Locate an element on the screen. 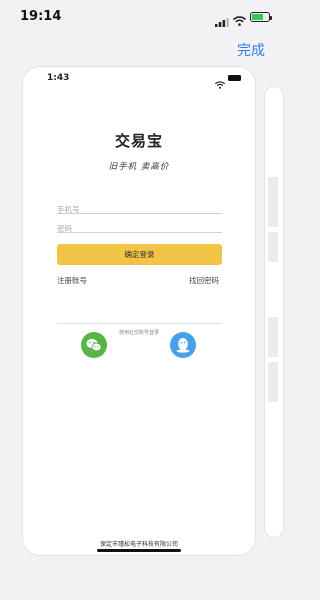 This screenshot has width=320, height=600. home-indicator is located at coordinates (139, 550).